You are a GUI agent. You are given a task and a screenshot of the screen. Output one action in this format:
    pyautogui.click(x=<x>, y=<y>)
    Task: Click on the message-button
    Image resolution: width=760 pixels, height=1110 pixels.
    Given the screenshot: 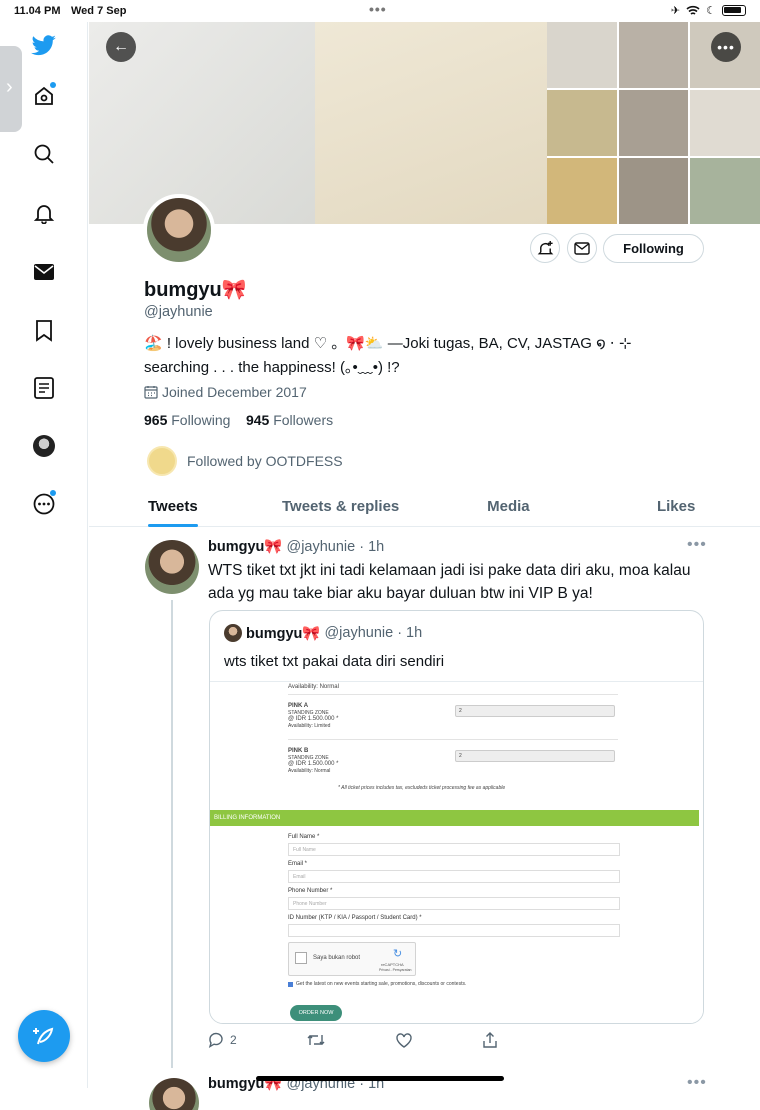 What is the action you would take?
    pyautogui.click(x=582, y=248)
    